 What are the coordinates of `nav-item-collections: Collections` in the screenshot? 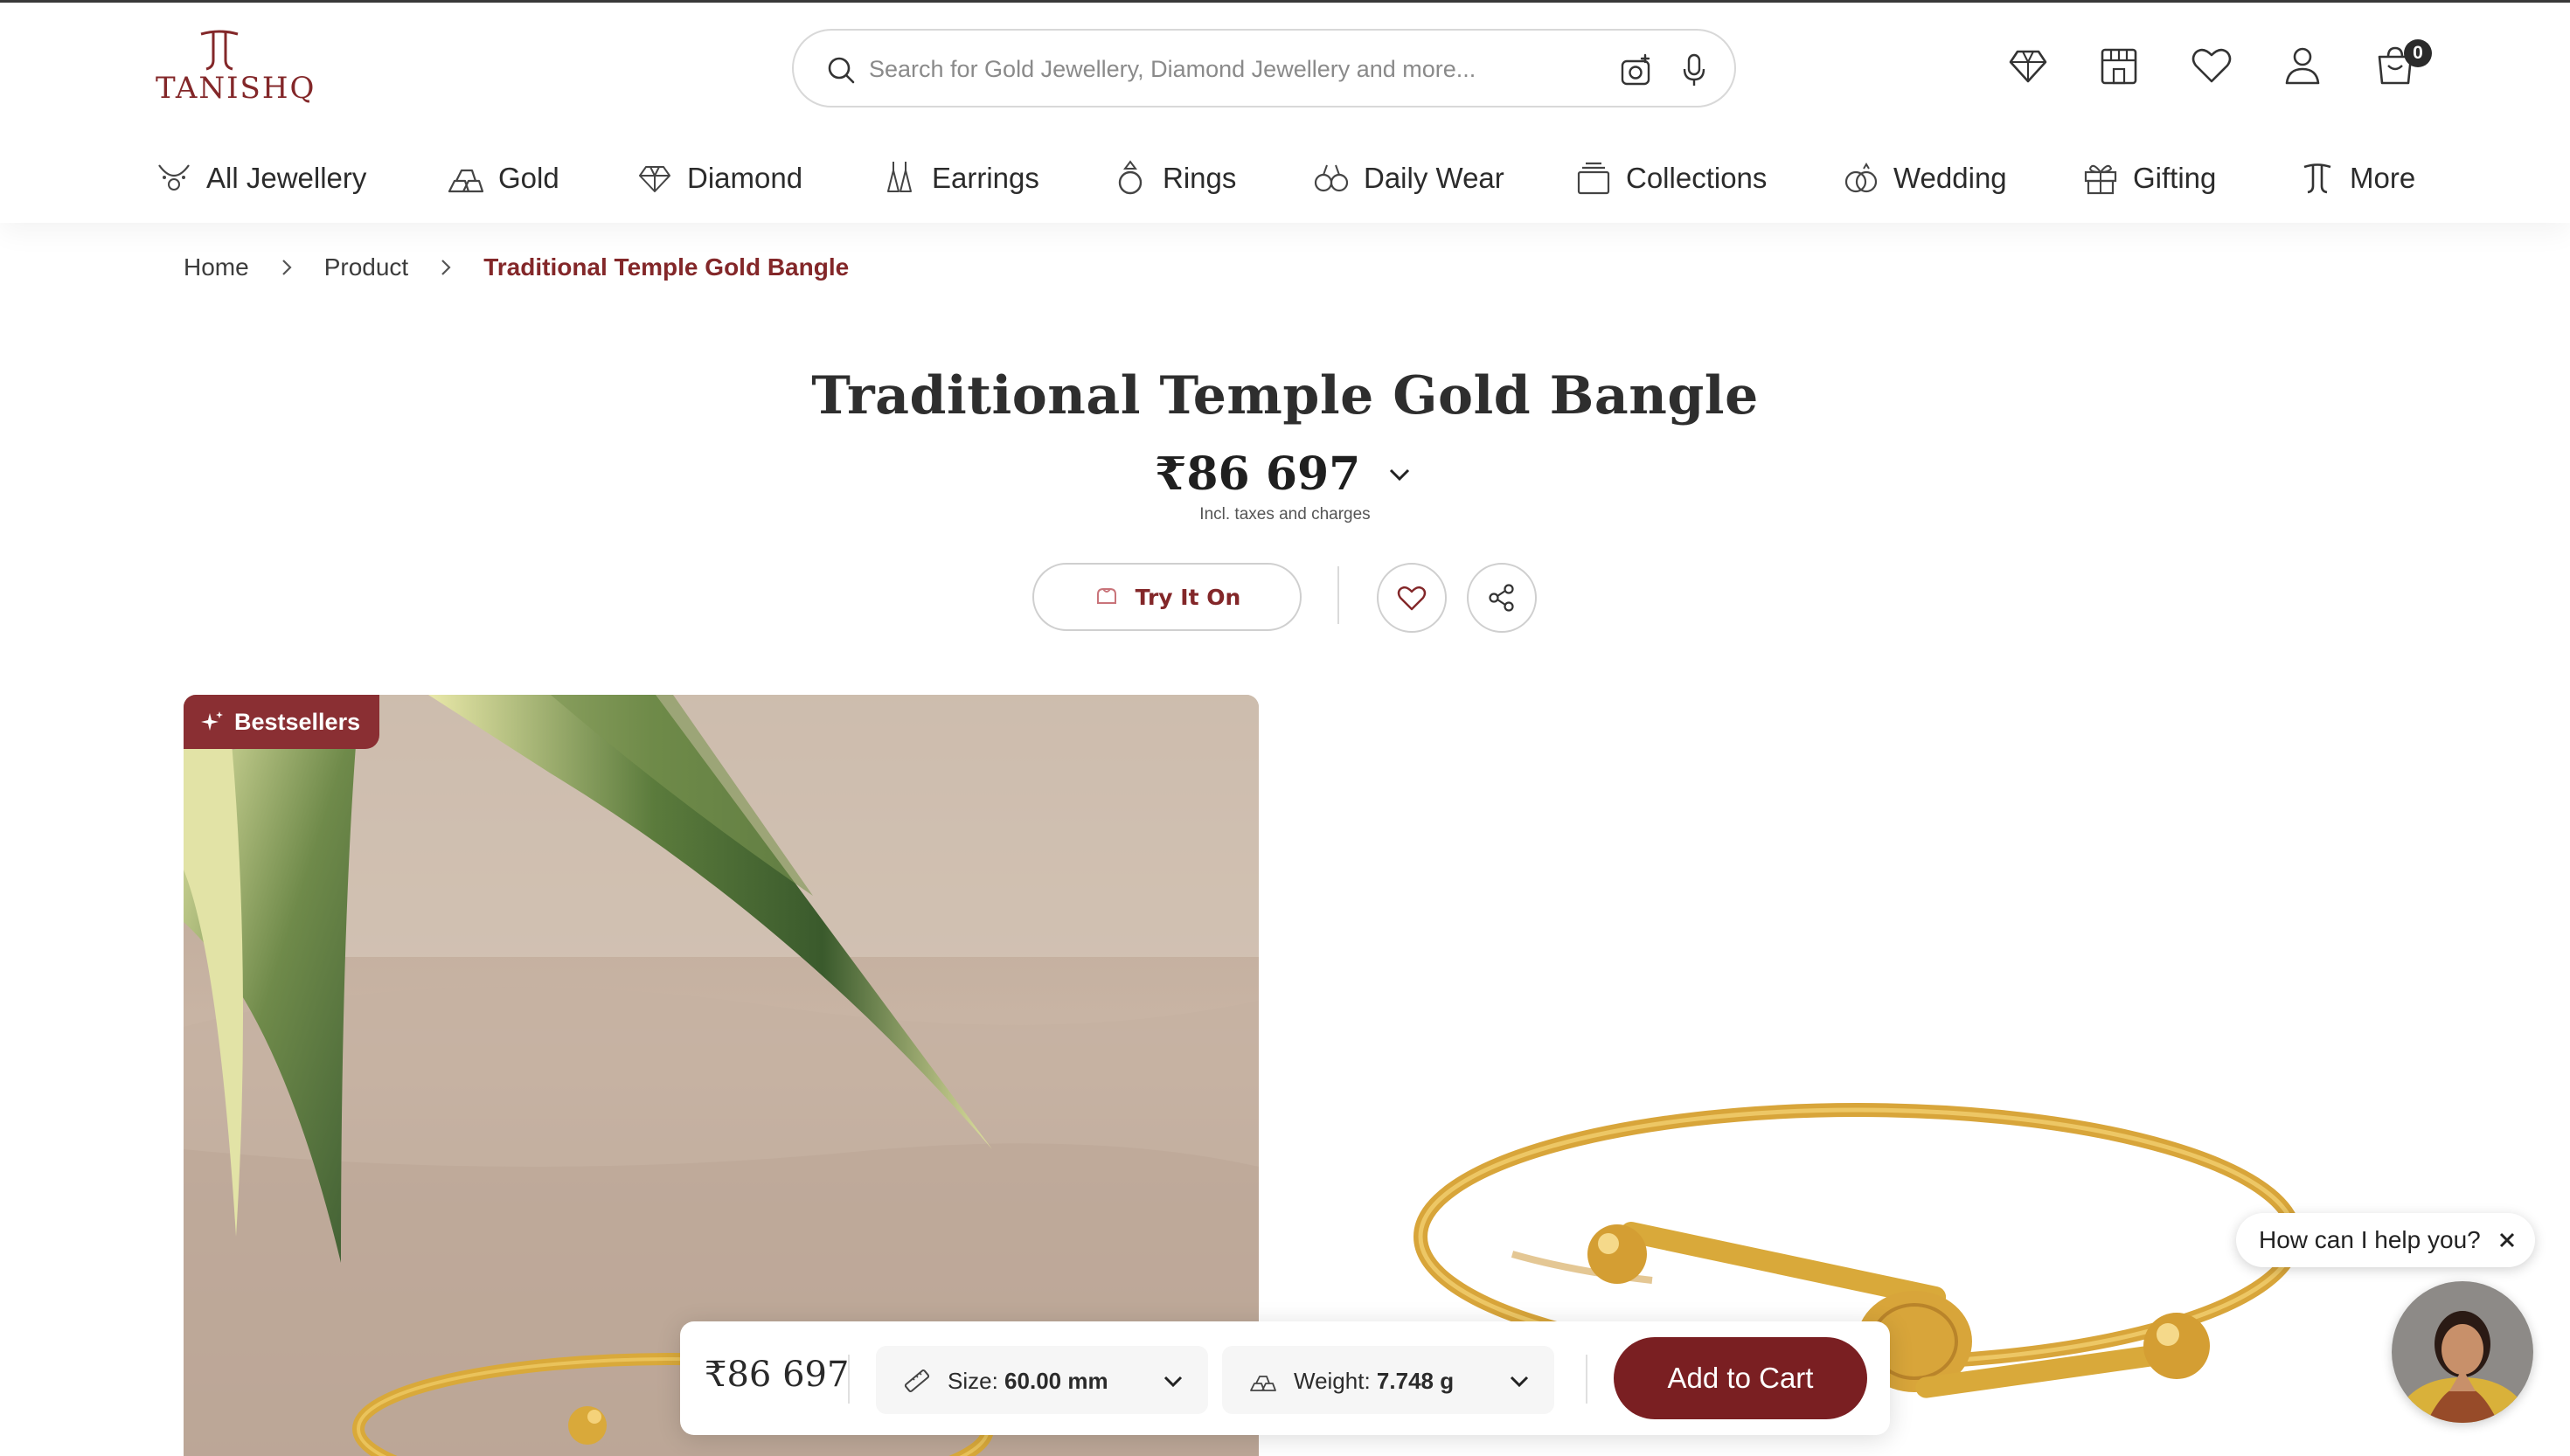 It's located at (1670, 178).